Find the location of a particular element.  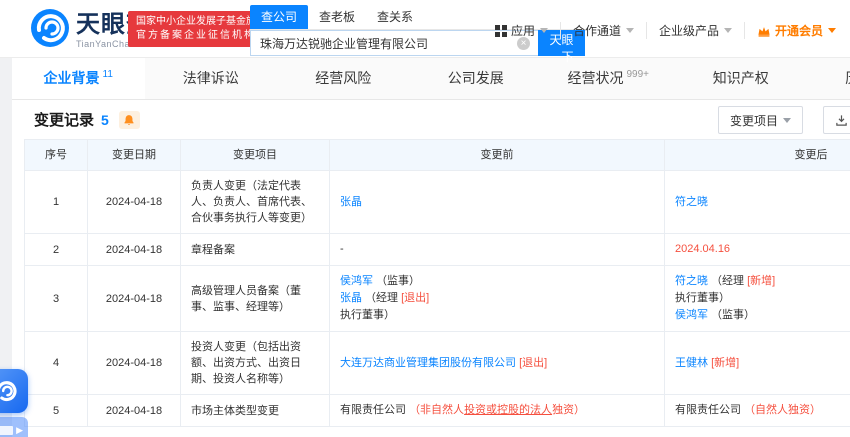

tab-label: 知识产权 is located at coordinates (740, 78).